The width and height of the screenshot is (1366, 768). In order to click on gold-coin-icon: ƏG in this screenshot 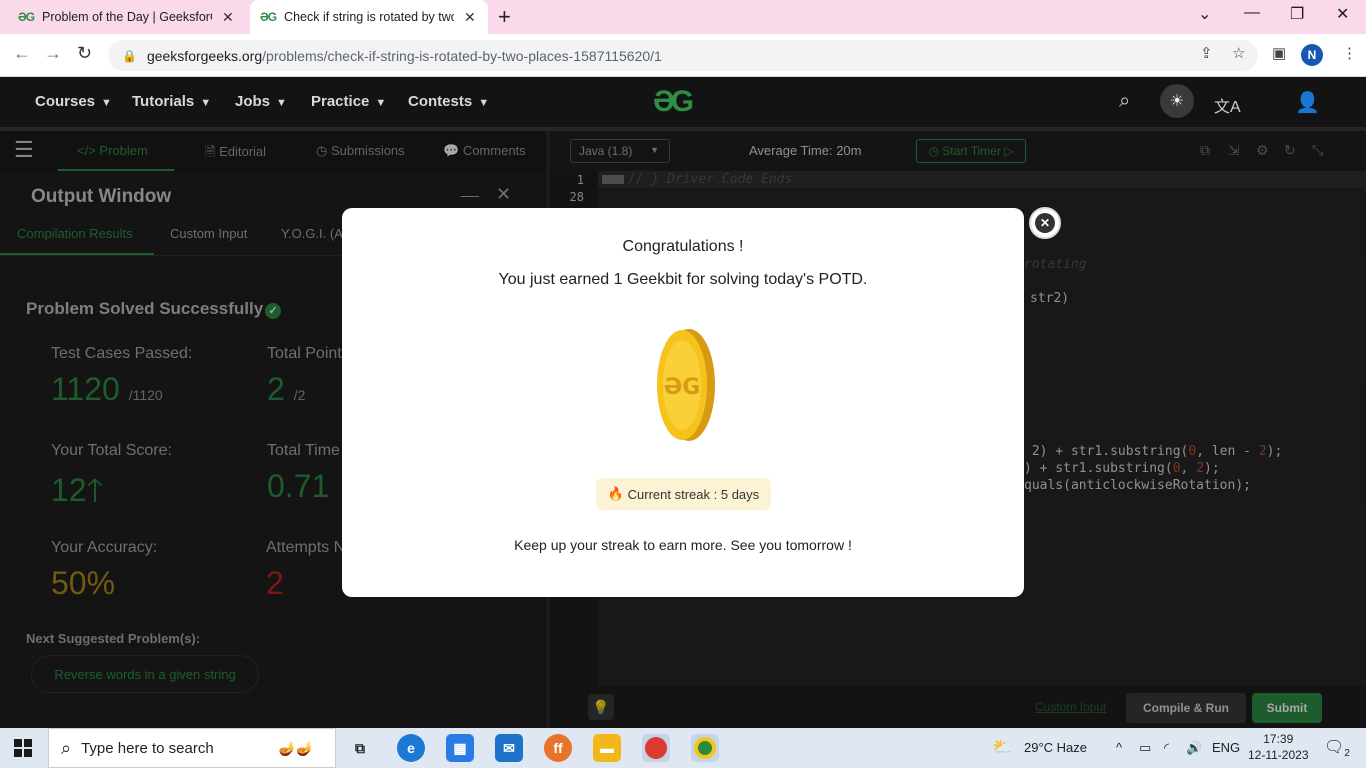, I will do `click(686, 385)`.